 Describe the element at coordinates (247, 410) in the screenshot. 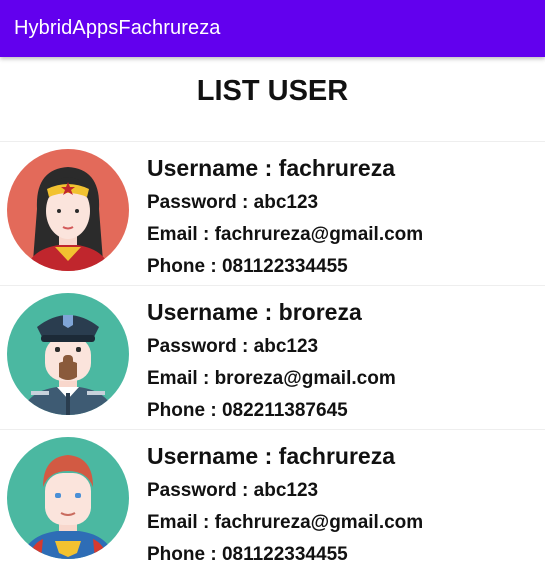

I see `phone-text: Phone : 082211387645` at that location.